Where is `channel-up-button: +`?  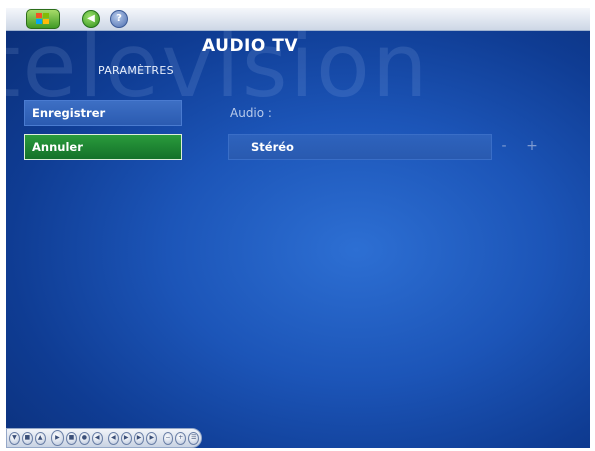
channel-up-button: + is located at coordinates (181, 438).